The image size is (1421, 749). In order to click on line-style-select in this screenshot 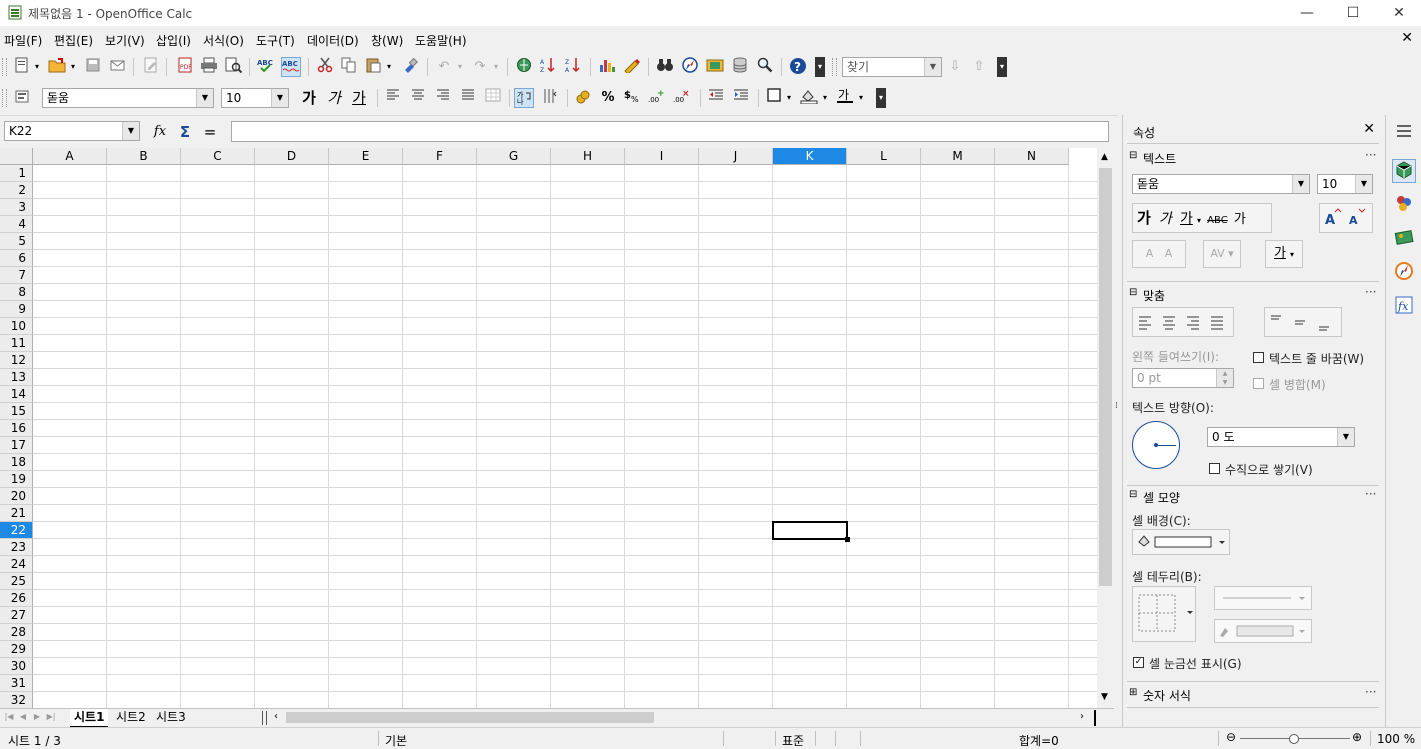, I will do `click(1263, 598)`.